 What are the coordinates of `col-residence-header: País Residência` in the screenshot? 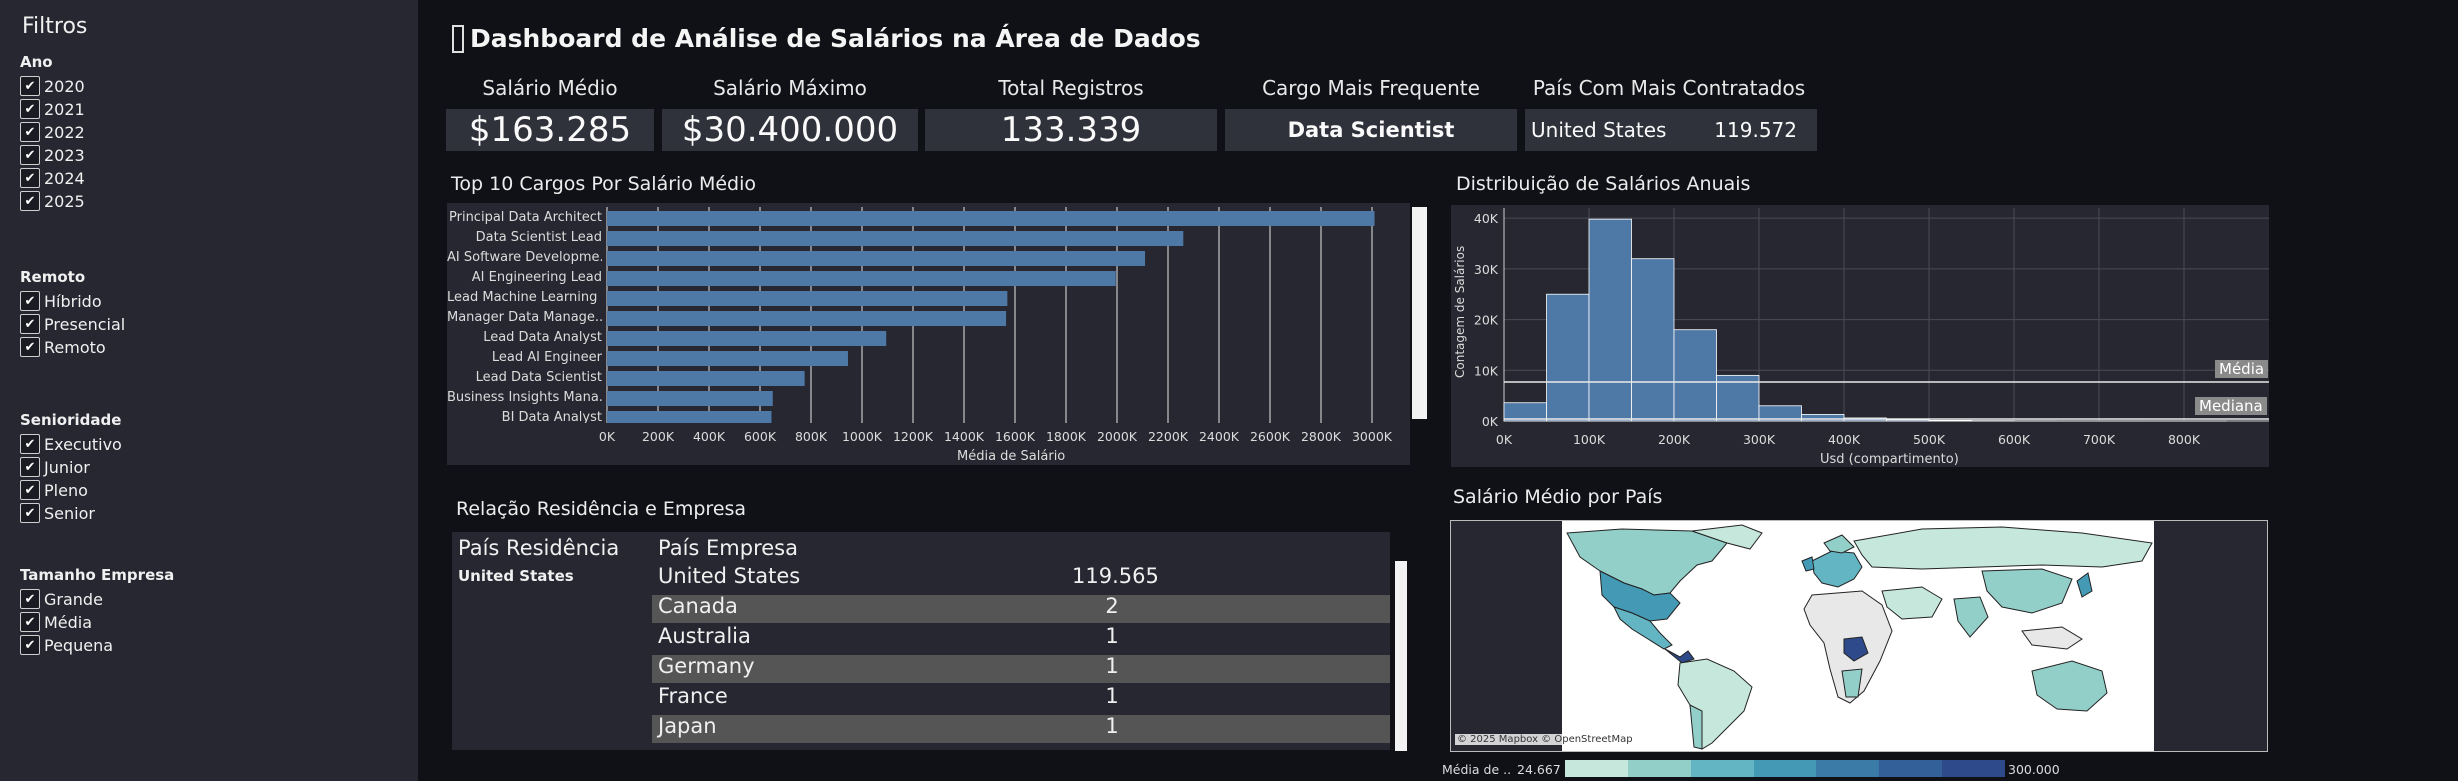 It's located at (539, 548).